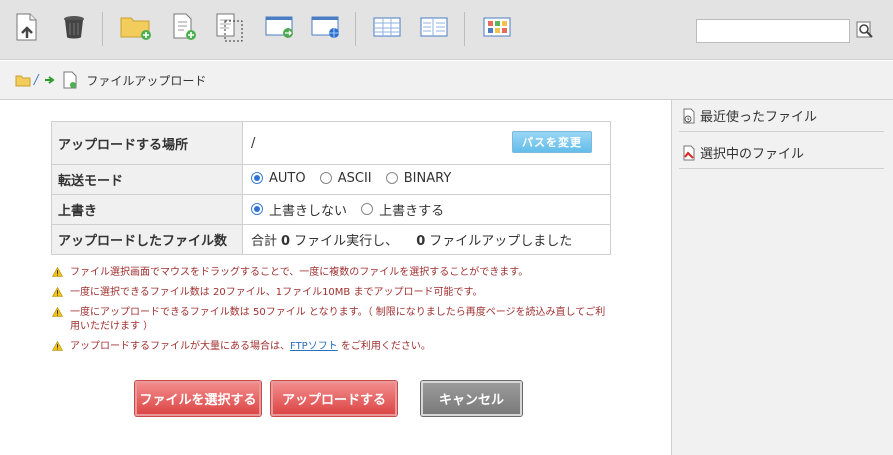 The width and height of the screenshot is (893, 455). I want to click on upload-count-label: アップロードしたファイル数, so click(147, 239).